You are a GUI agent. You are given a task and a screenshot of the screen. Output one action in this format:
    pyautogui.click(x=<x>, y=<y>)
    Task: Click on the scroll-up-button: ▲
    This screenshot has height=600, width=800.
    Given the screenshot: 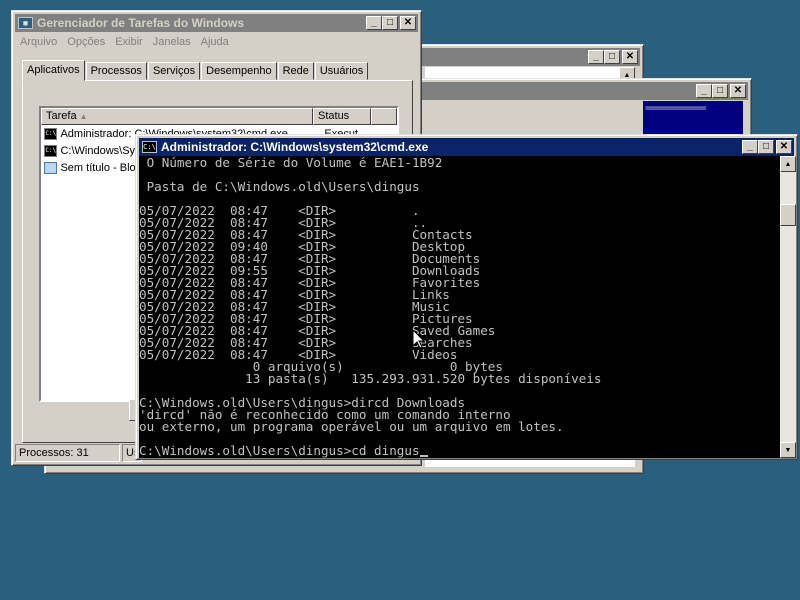 What is the action you would take?
    pyautogui.click(x=788, y=164)
    